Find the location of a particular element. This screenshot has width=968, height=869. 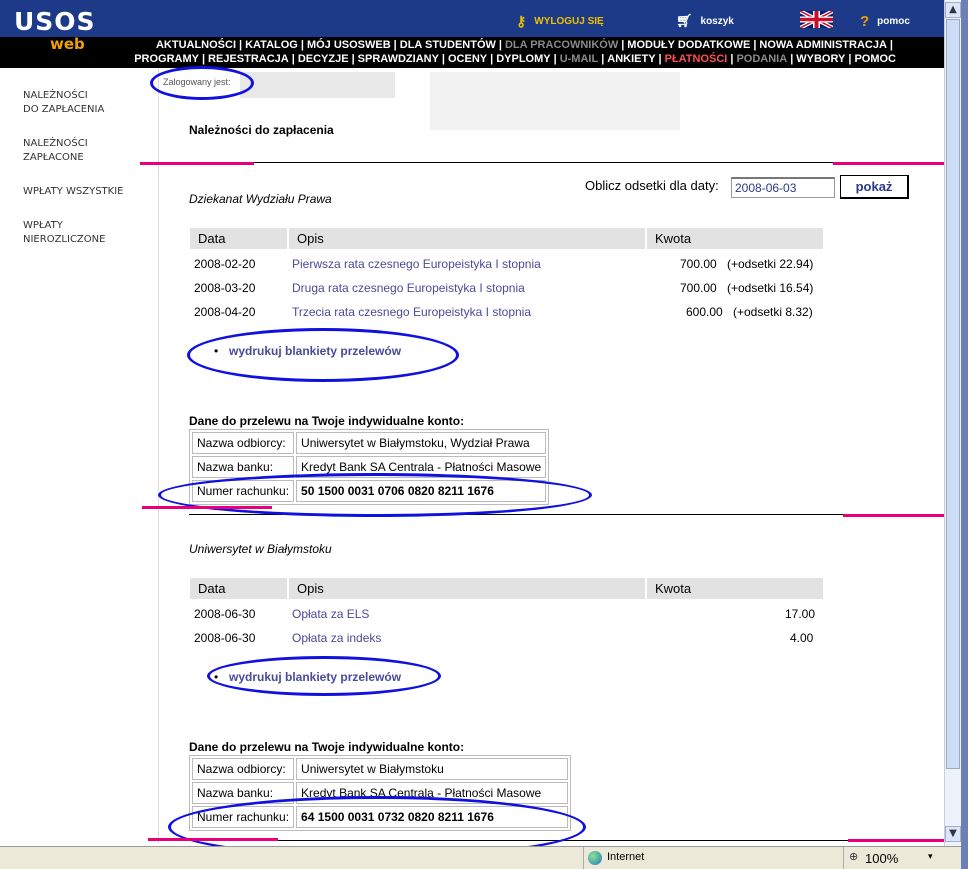

nav-link-dyplomy: DYPLOMY is located at coordinates (523, 59).